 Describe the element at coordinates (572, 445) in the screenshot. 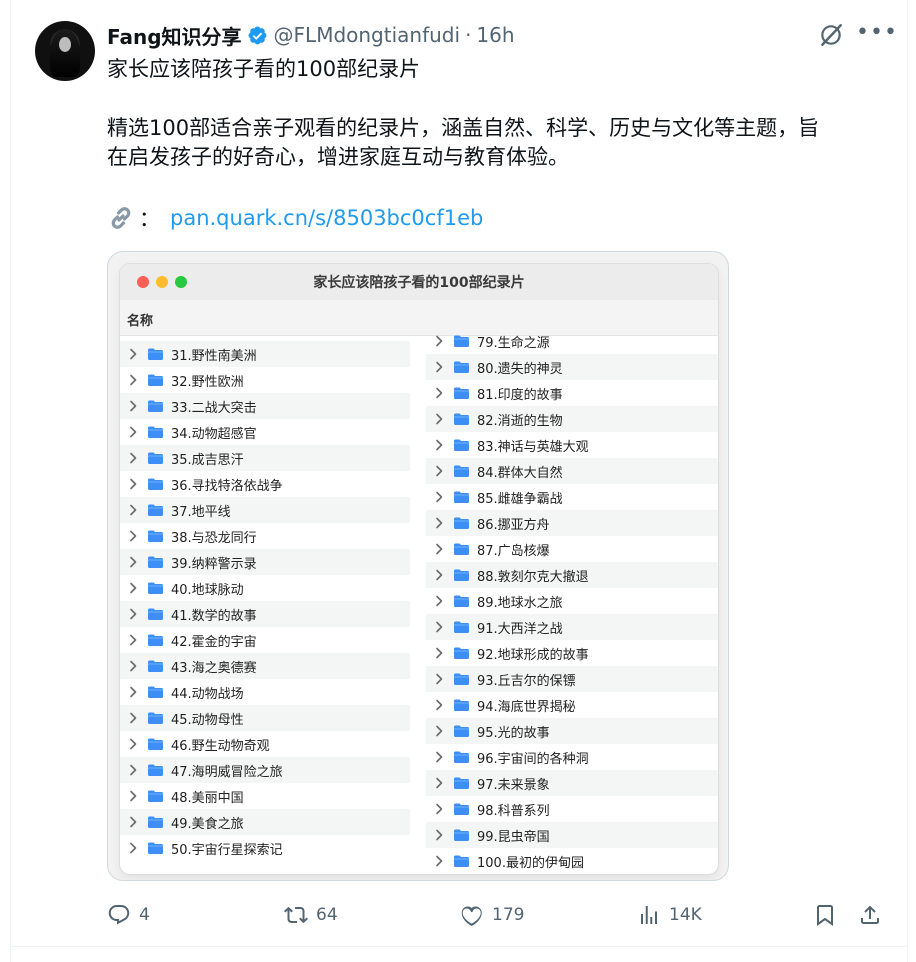

I see `folder-row: 83.神话与英雄大观` at that location.